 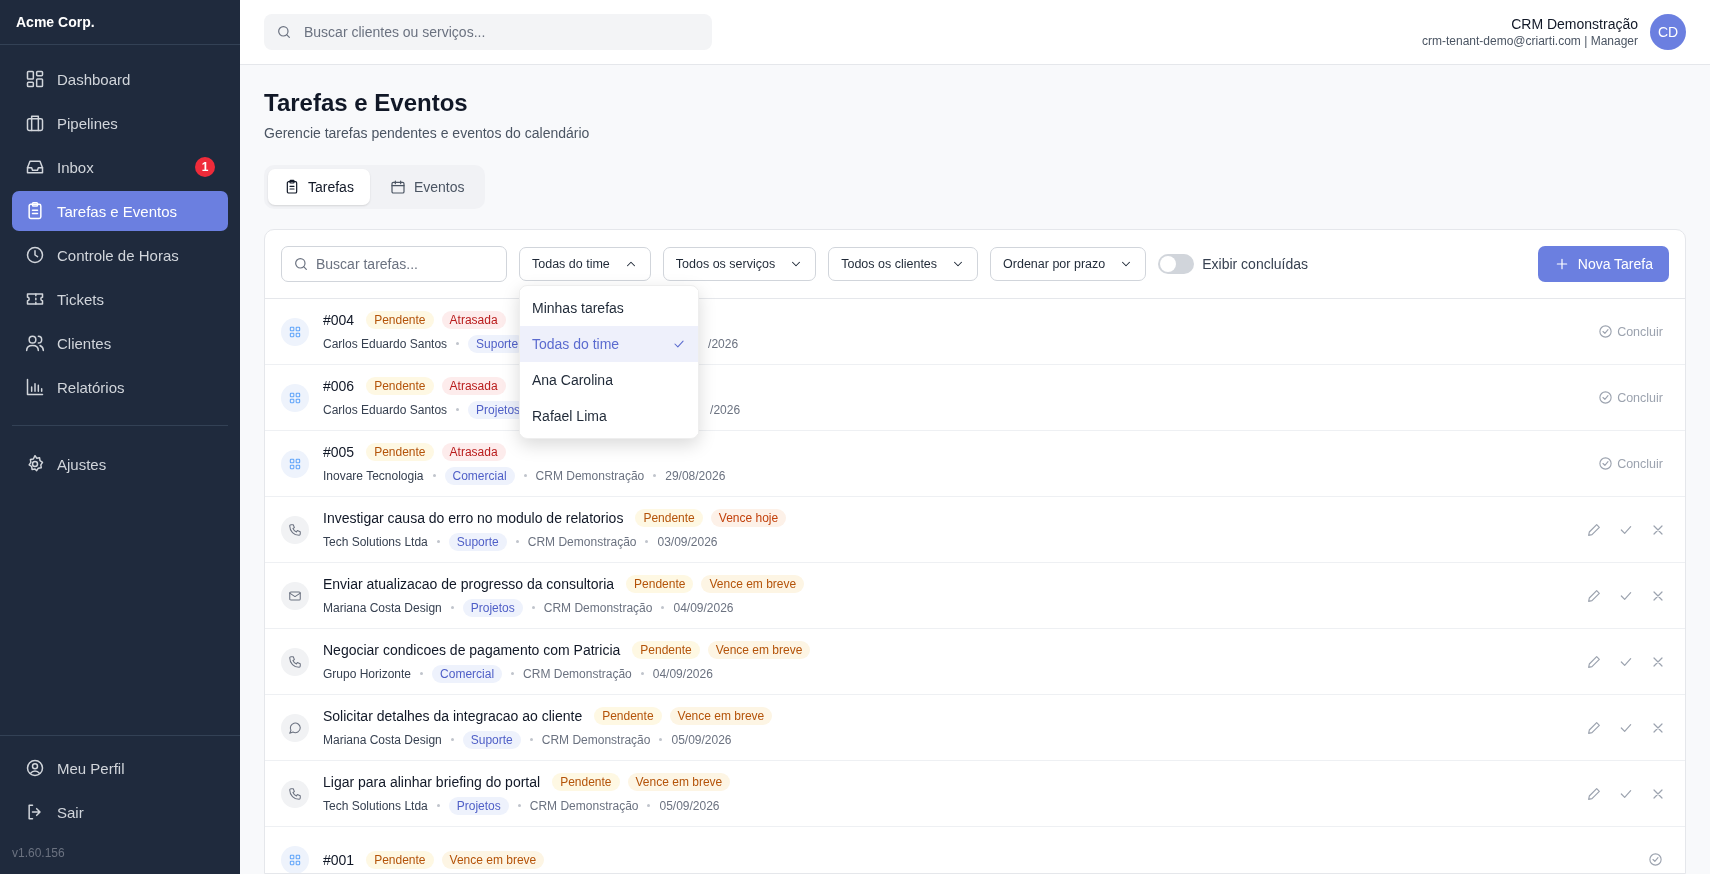 I want to click on sidebar-item: Clientes, so click(x=120, y=343).